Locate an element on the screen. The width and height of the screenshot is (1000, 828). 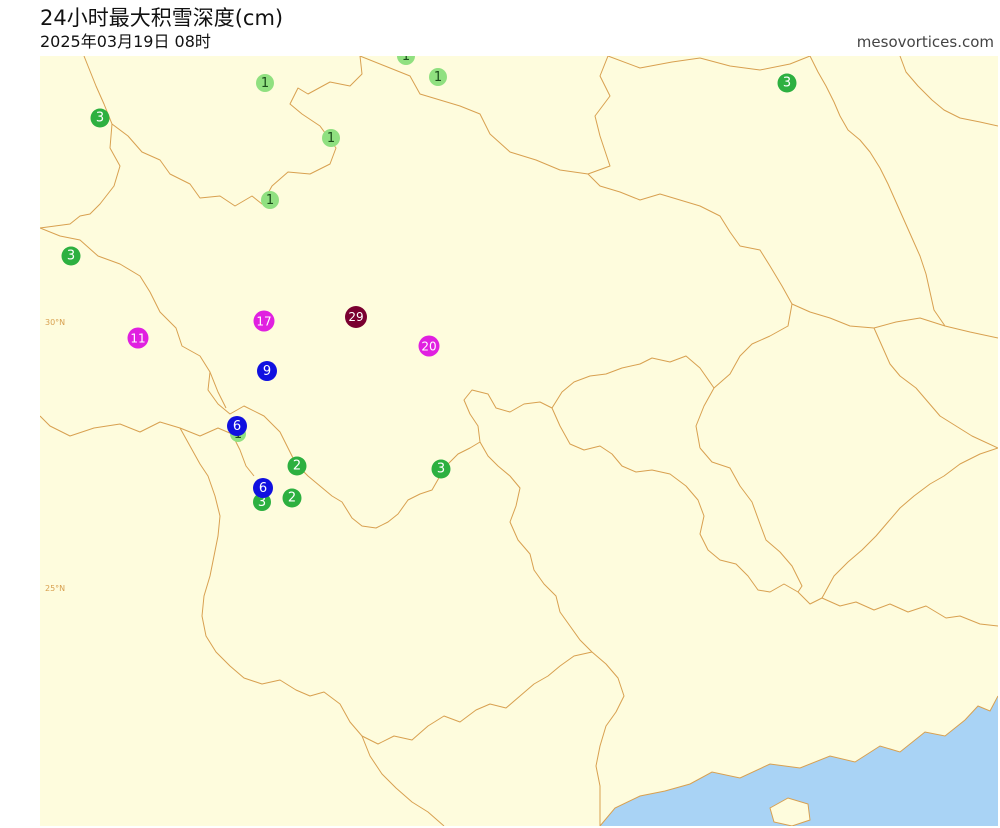
source-credit: mesovortices.com is located at coordinates (925, 42).